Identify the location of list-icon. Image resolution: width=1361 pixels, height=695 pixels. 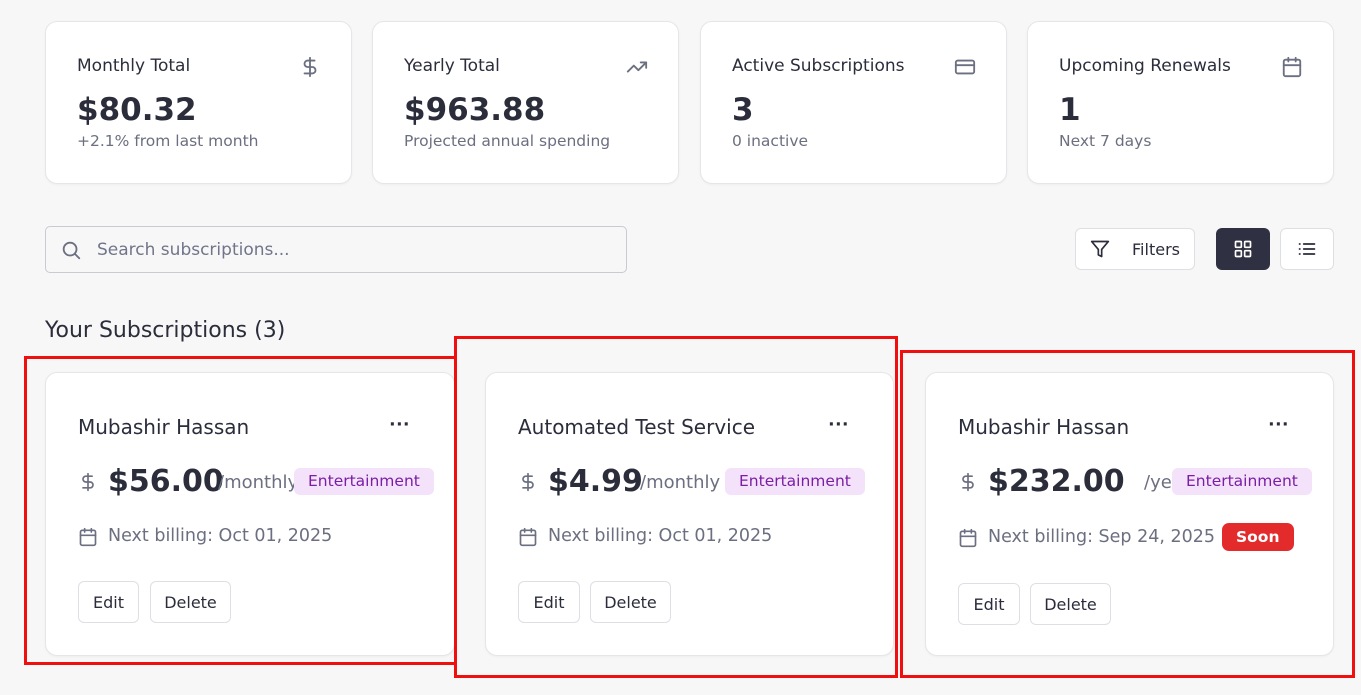
(1307, 249).